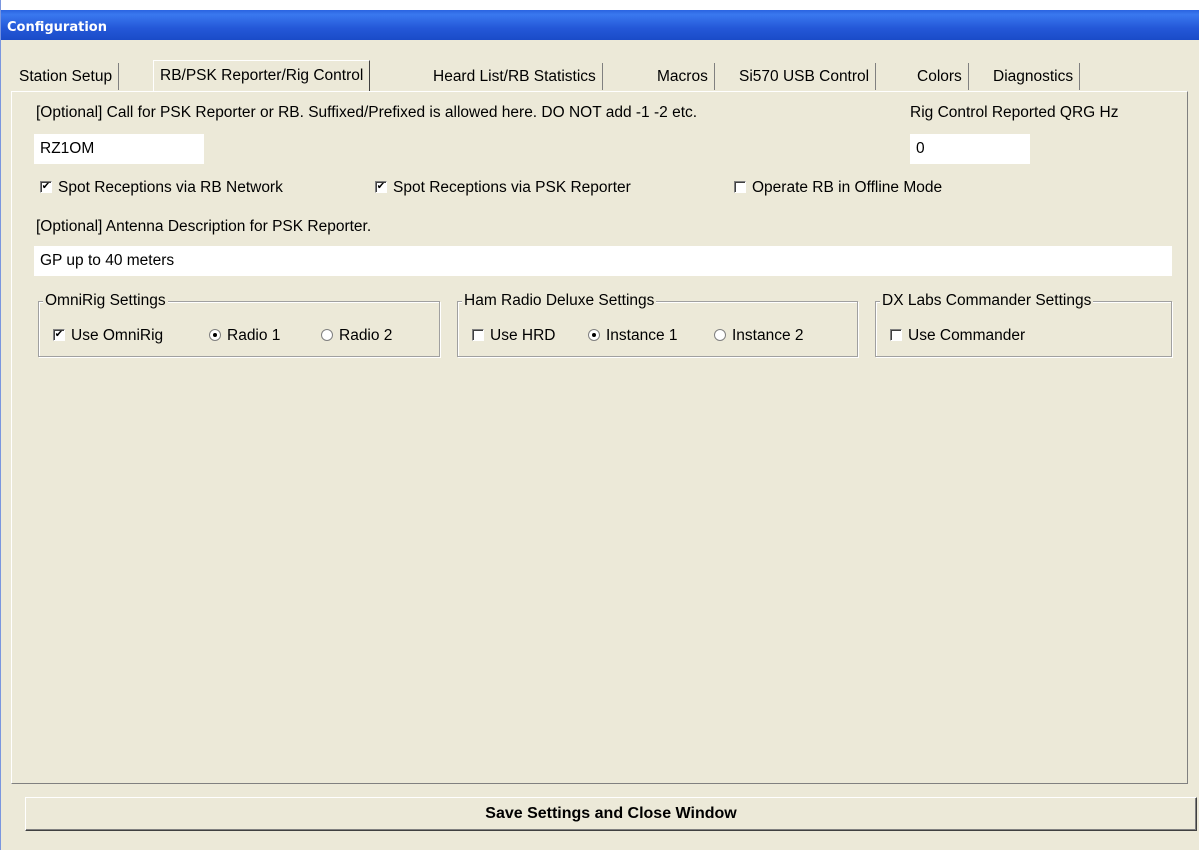 Image resolution: width=1199 pixels, height=850 pixels. What do you see at coordinates (603, 261) in the screenshot?
I see `antenna-input: GP up to 40 meters` at bounding box center [603, 261].